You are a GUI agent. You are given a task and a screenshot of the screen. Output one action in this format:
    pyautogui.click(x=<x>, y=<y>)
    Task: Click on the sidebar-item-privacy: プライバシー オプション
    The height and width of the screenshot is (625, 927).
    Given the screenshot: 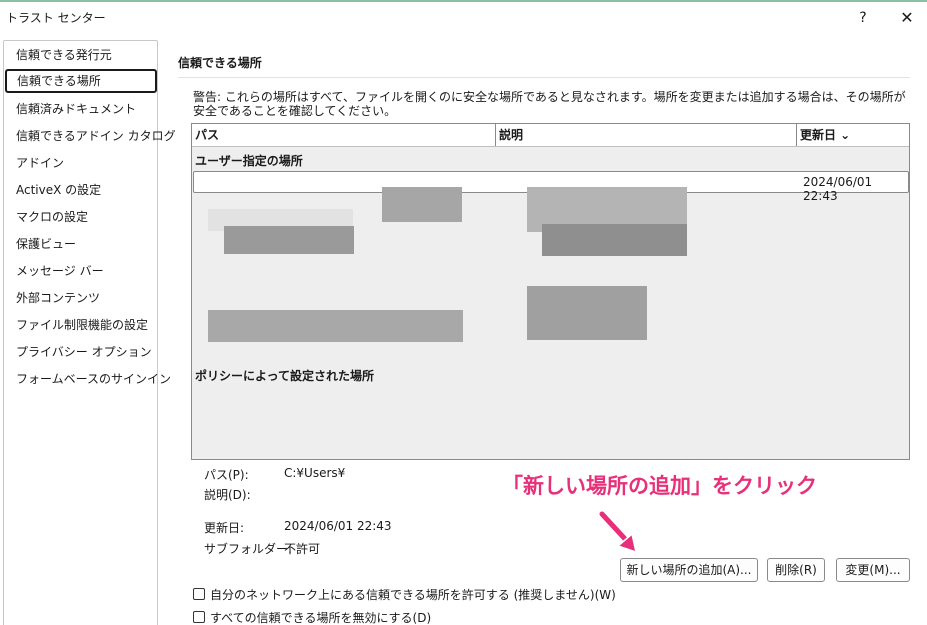 What is the action you would take?
    pyautogui.click(x=80, y=352)
    